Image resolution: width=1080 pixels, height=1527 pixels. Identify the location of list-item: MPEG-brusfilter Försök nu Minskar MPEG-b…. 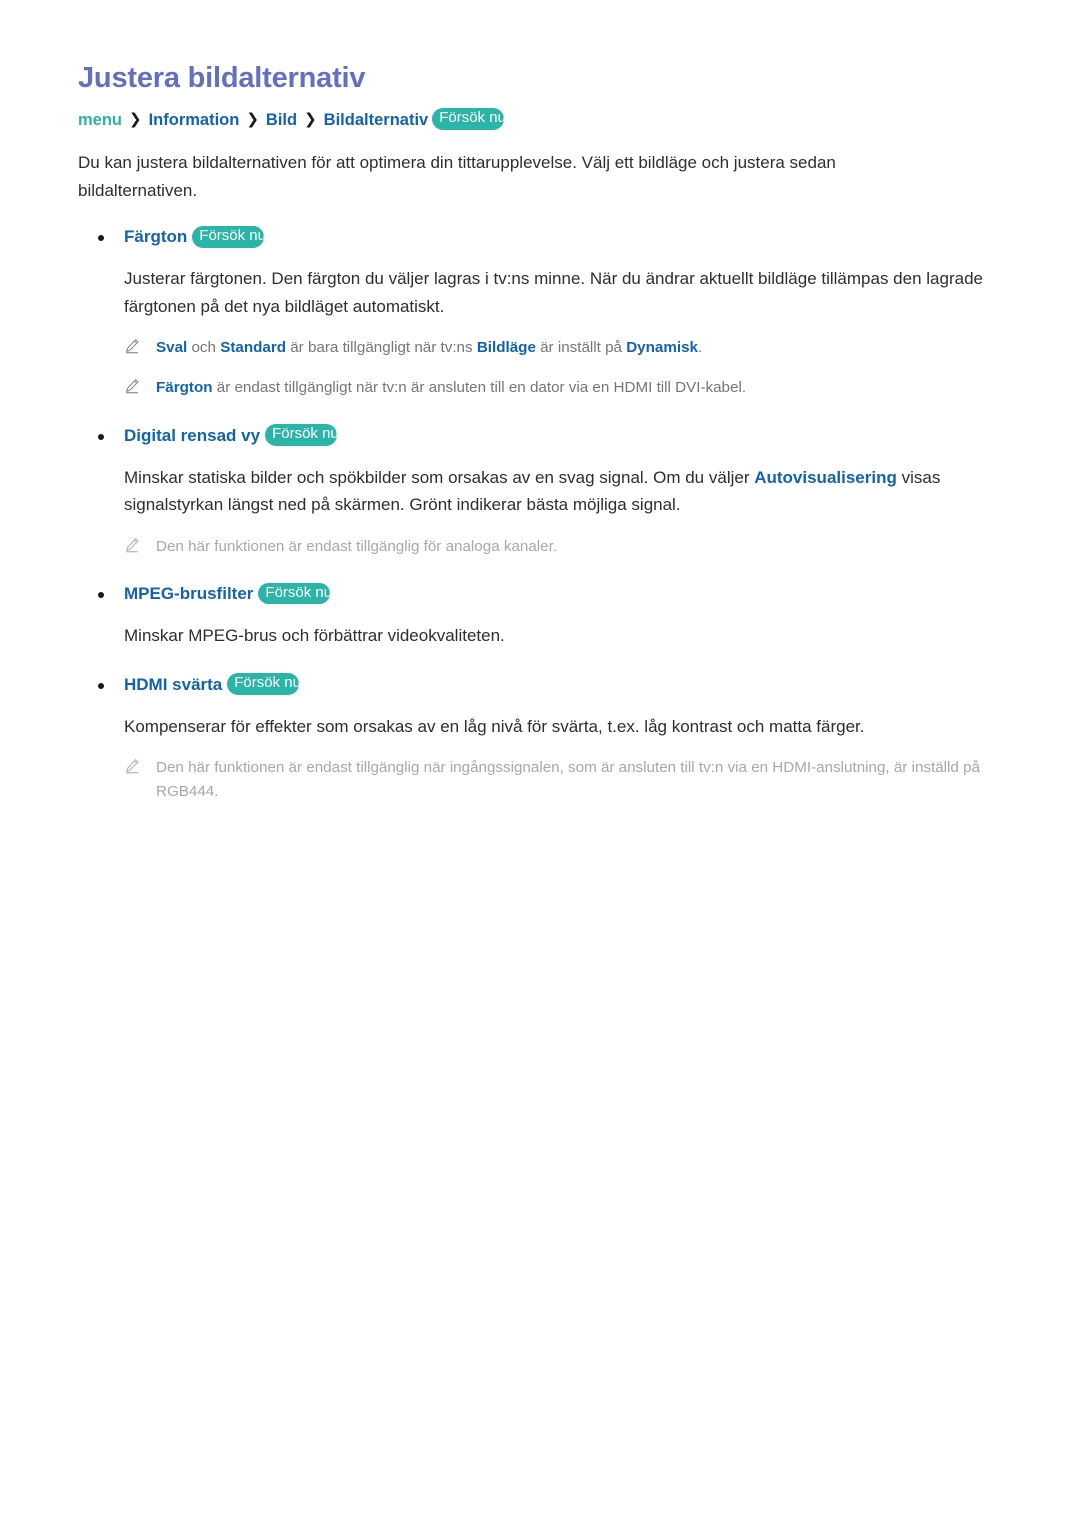
(540, 615).